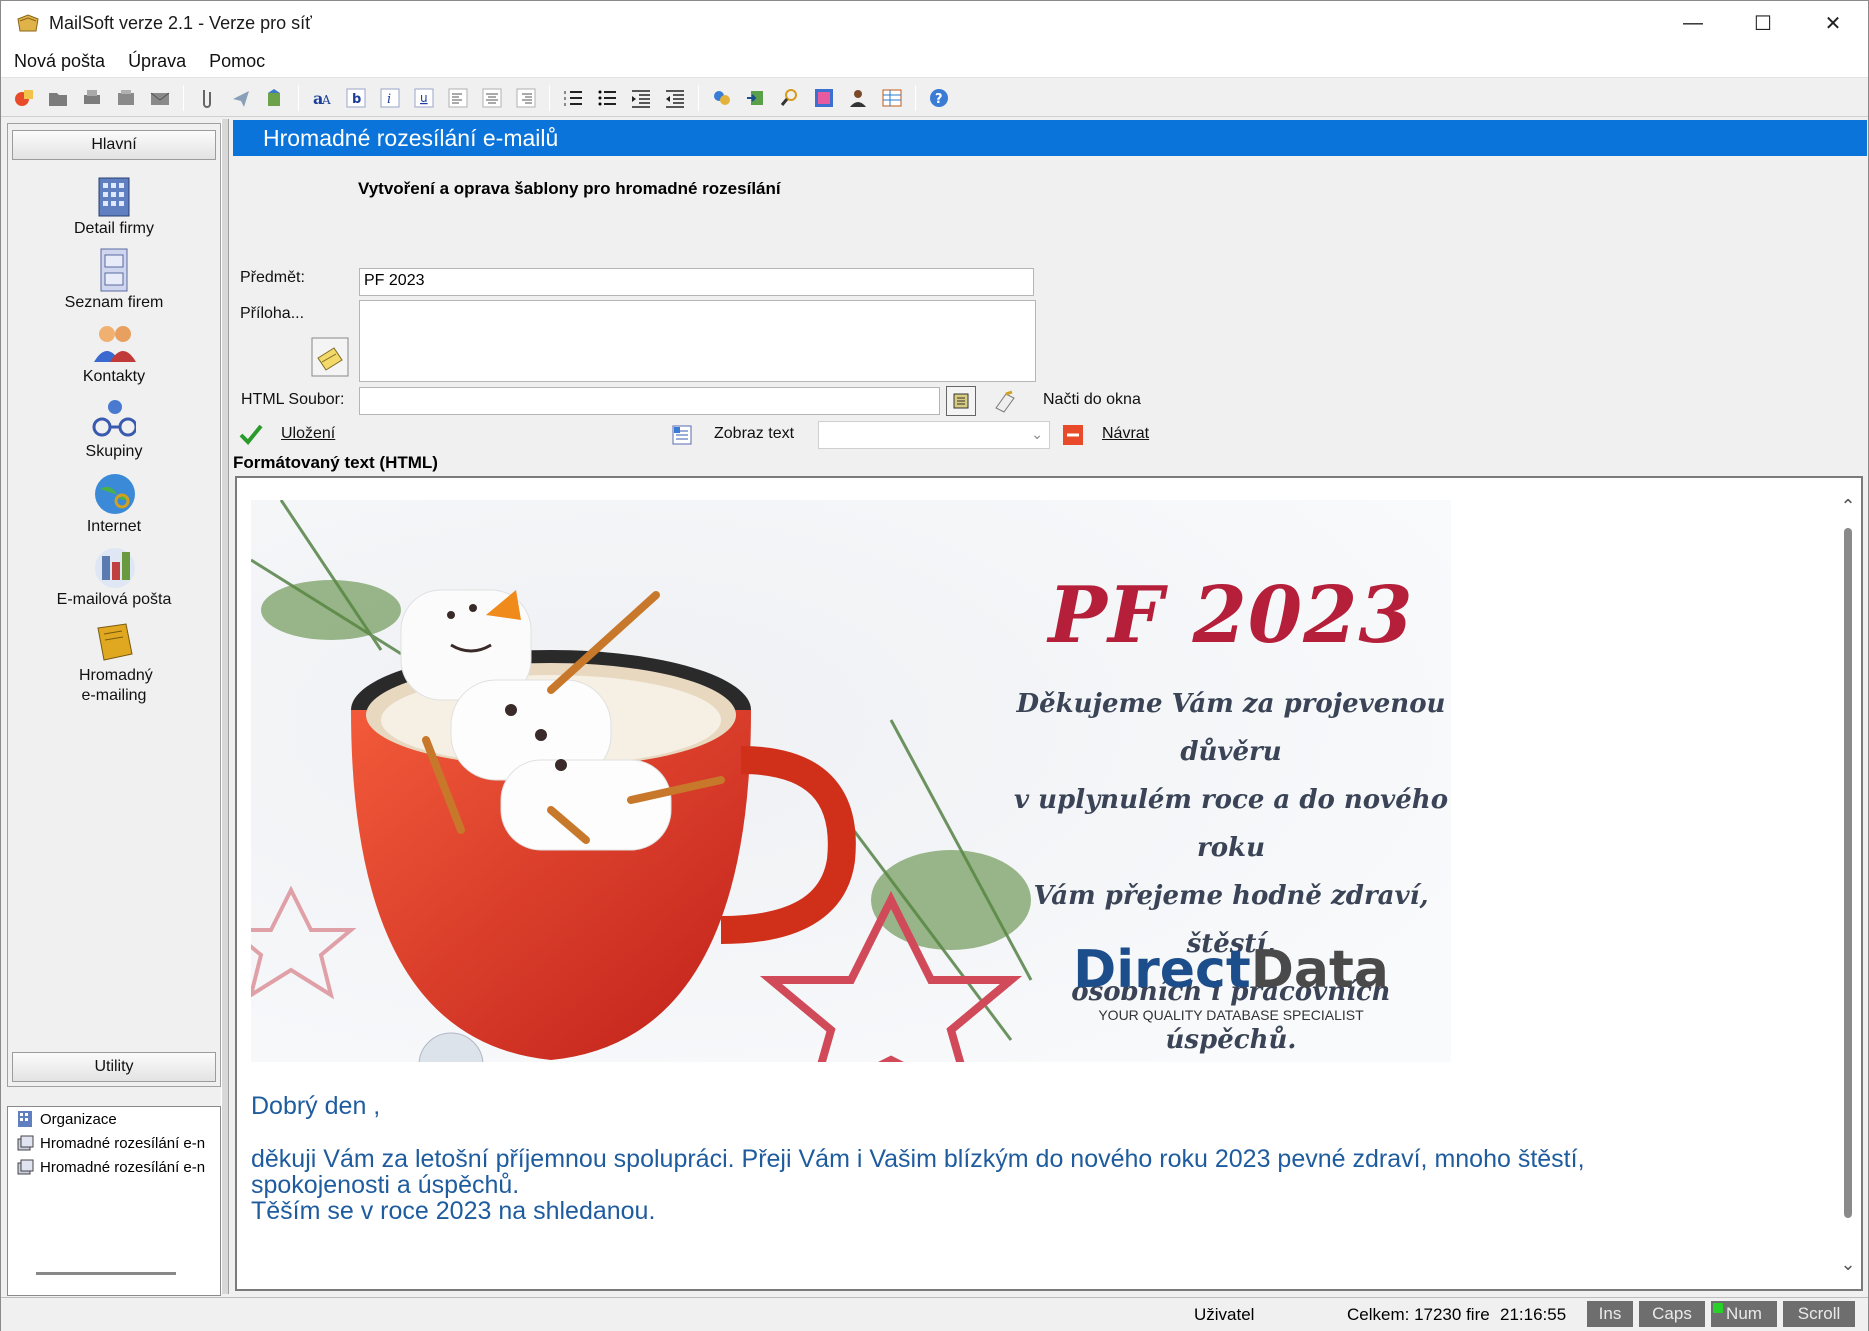 The height and width of the screenshot is (1331, 1869). What do you see at coordinates (326, 100) in the screenshot?
I see `svg-text: A` at bounding box center [326, 100].